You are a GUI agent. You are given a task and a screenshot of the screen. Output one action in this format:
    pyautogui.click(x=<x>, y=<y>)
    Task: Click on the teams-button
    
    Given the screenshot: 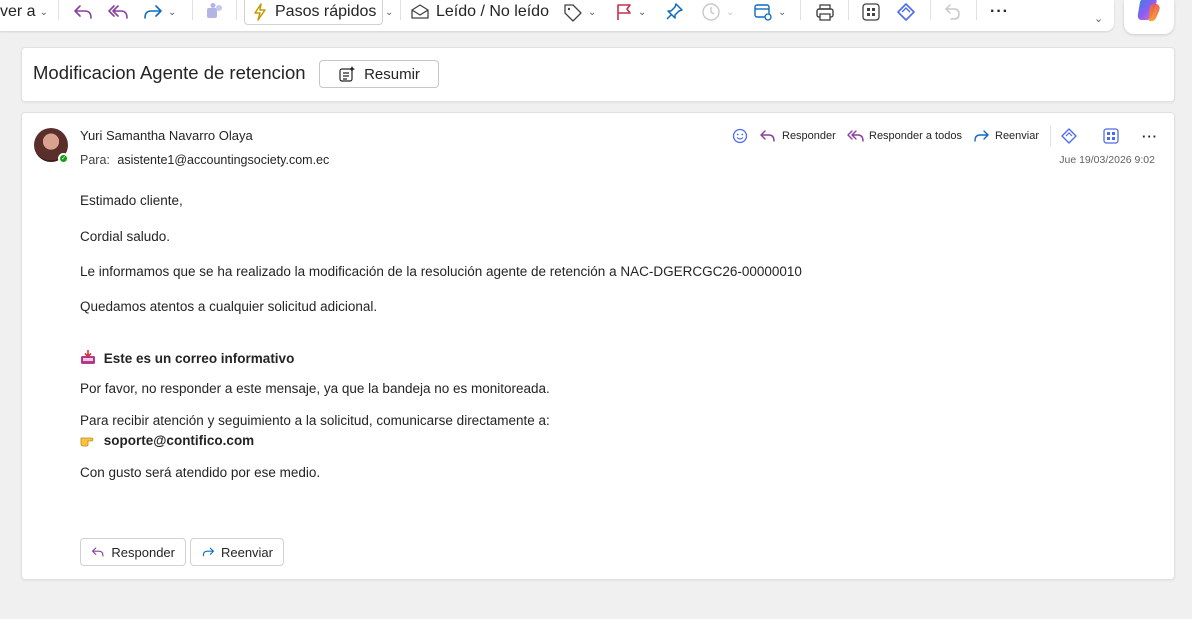 What is the action you would take?
    pyautogui.click(x=215, y=12)
    